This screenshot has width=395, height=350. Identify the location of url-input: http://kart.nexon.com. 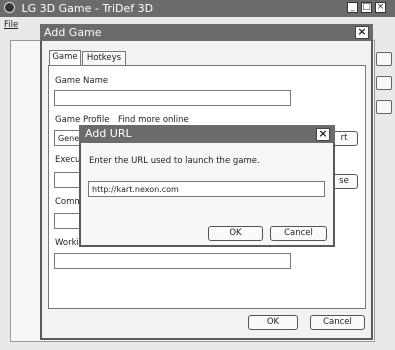
(206, 189).